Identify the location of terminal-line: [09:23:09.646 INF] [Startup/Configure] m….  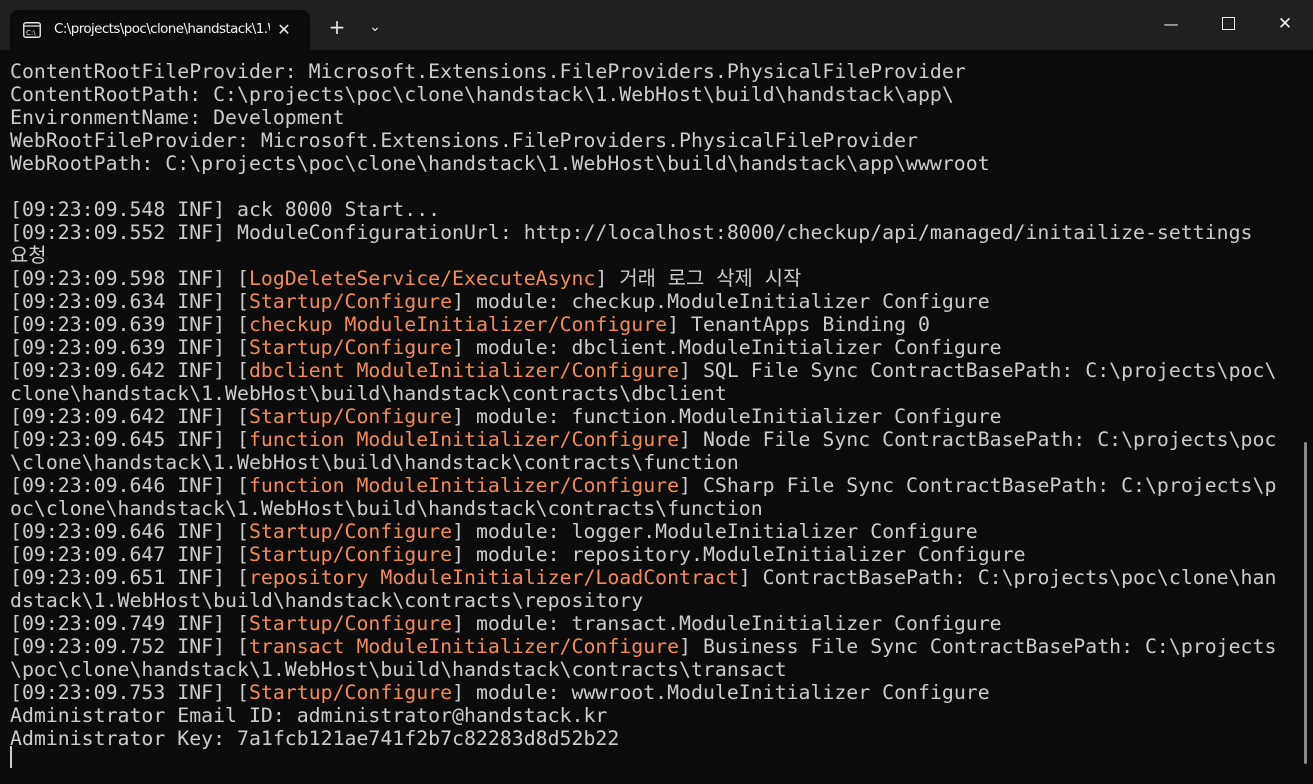
(494, 531).